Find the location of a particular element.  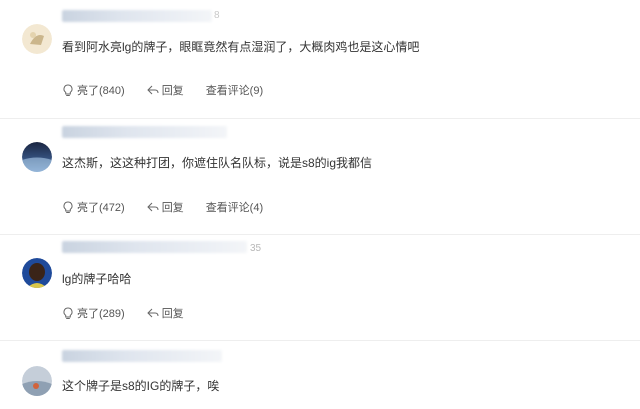

like-count: 亮了(289) is located at coordinates (101, 314).